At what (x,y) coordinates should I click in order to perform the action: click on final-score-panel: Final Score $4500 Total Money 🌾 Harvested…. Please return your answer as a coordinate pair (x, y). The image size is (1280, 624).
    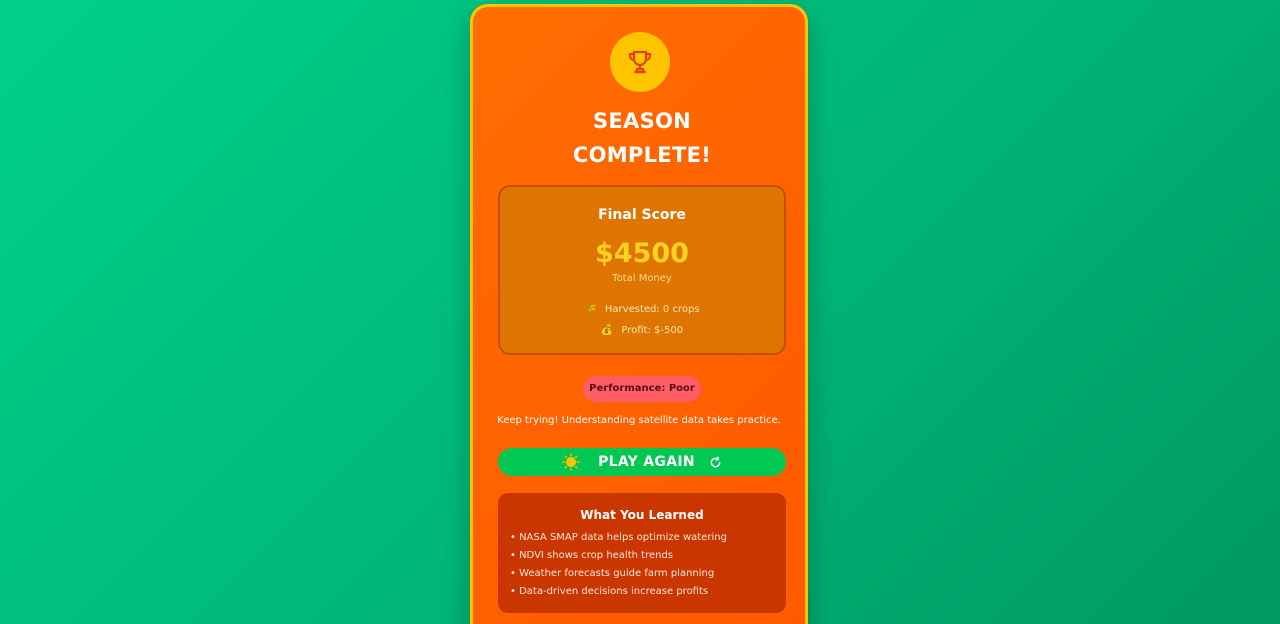
    Looking at the image, I should click on (642, 270).